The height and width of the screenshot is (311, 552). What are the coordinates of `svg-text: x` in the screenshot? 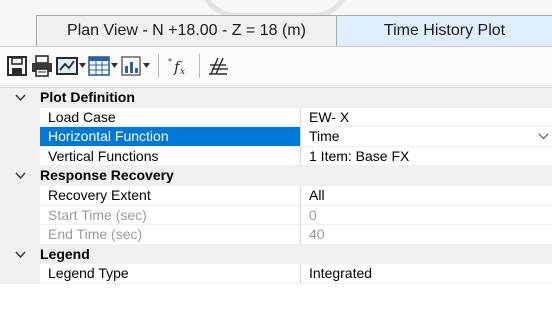 It's located at (182, 72).